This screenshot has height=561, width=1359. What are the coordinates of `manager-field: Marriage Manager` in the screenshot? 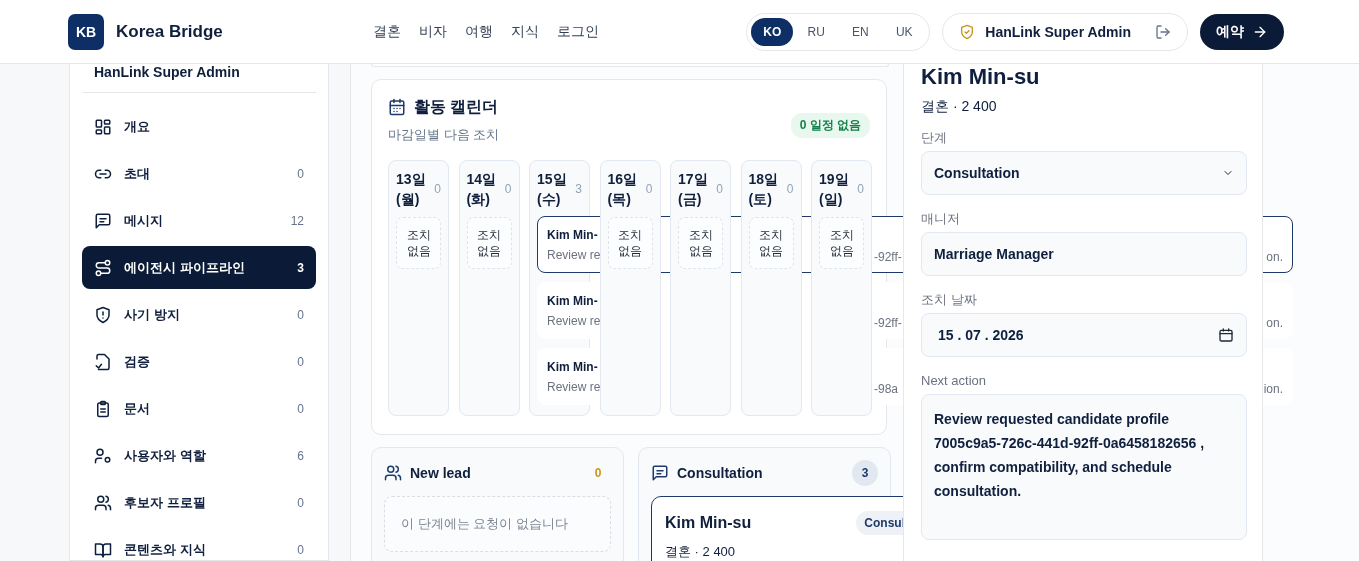 It's located at (1084, 254).